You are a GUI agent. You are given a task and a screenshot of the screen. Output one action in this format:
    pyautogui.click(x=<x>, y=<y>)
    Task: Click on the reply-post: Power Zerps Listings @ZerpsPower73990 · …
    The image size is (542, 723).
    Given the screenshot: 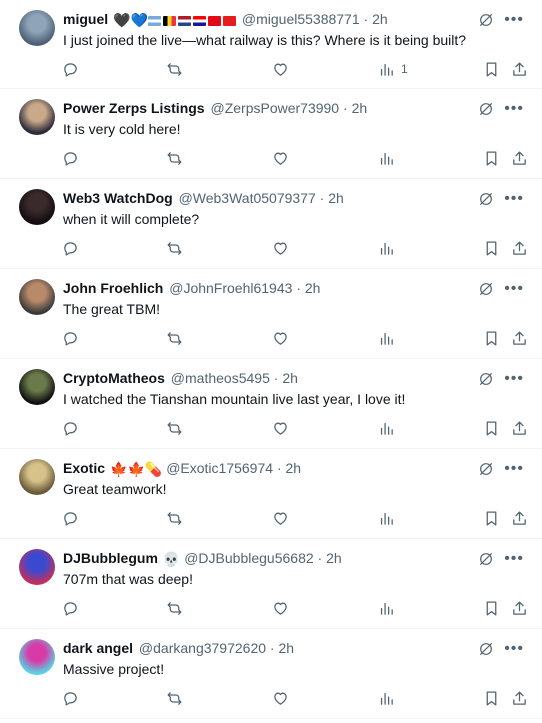 What is the action you would take?
    pyautogui.click(x=271, y=134)
    